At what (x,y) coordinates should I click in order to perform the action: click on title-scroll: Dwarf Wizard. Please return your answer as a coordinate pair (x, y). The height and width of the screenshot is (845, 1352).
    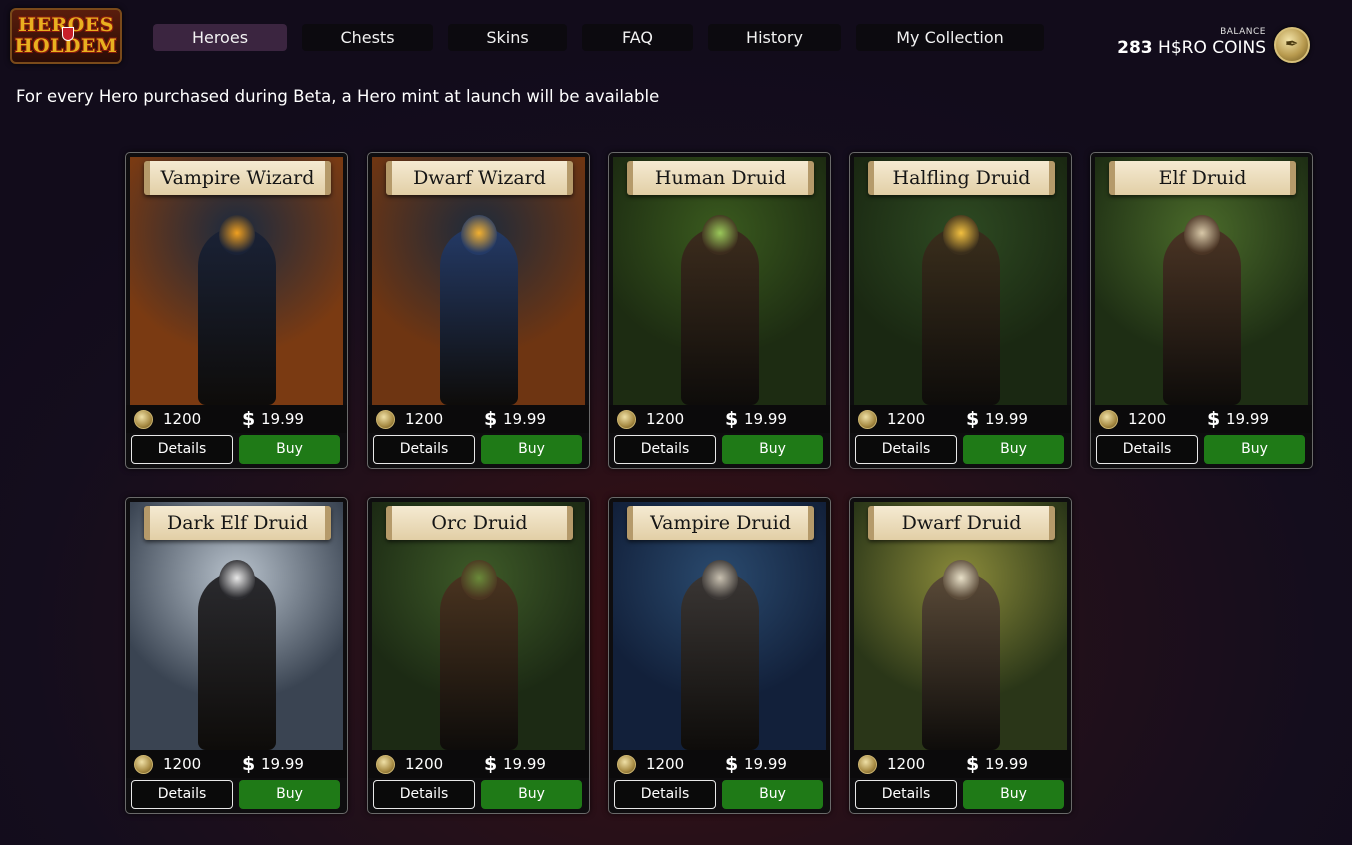
    Looking at the image, I should click on (479, 178).